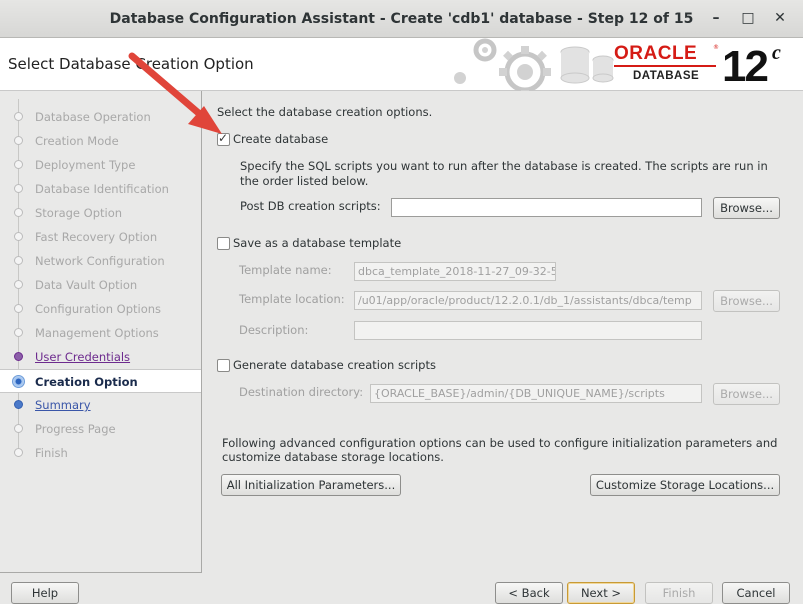 This screenshot has height=604, width=803. Describe the element at coordinates (301, 392) in the screenshot. I see `destination-directory-label: Destination directory:` at that location.